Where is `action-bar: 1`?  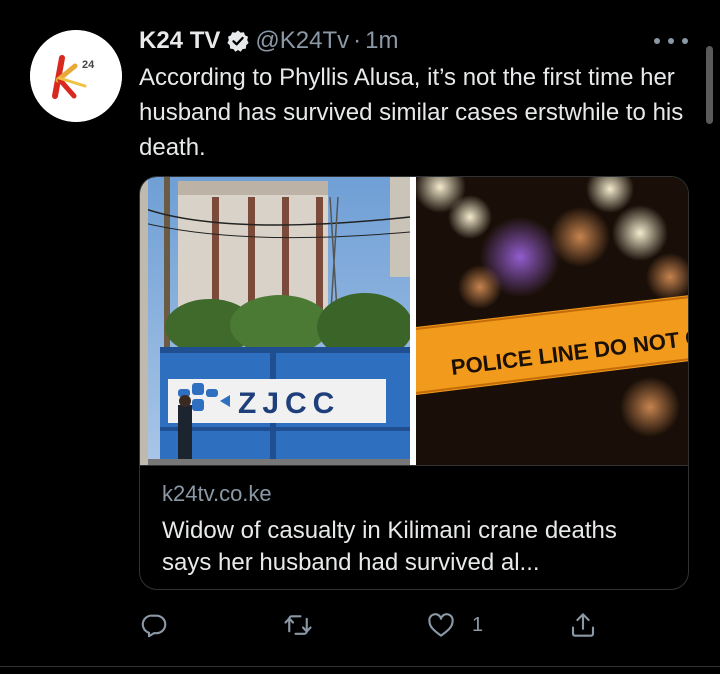
action-bar: 1 is located at coordinates (360, 625).